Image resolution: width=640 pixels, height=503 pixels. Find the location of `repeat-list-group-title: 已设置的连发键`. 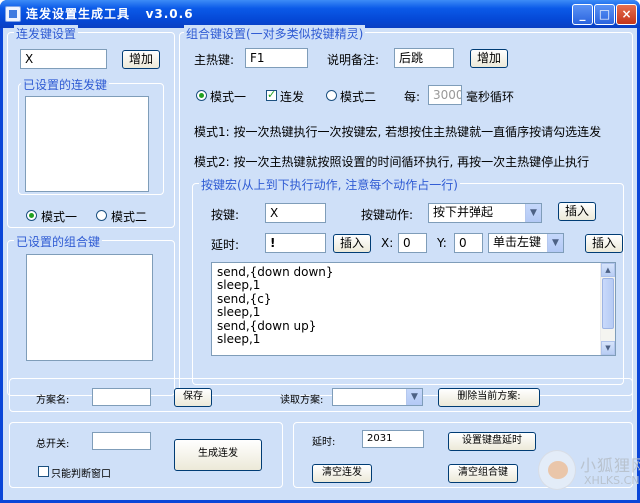

repeat-list-group-title: 已设置的连发键 is located at coordinates (65, 84).